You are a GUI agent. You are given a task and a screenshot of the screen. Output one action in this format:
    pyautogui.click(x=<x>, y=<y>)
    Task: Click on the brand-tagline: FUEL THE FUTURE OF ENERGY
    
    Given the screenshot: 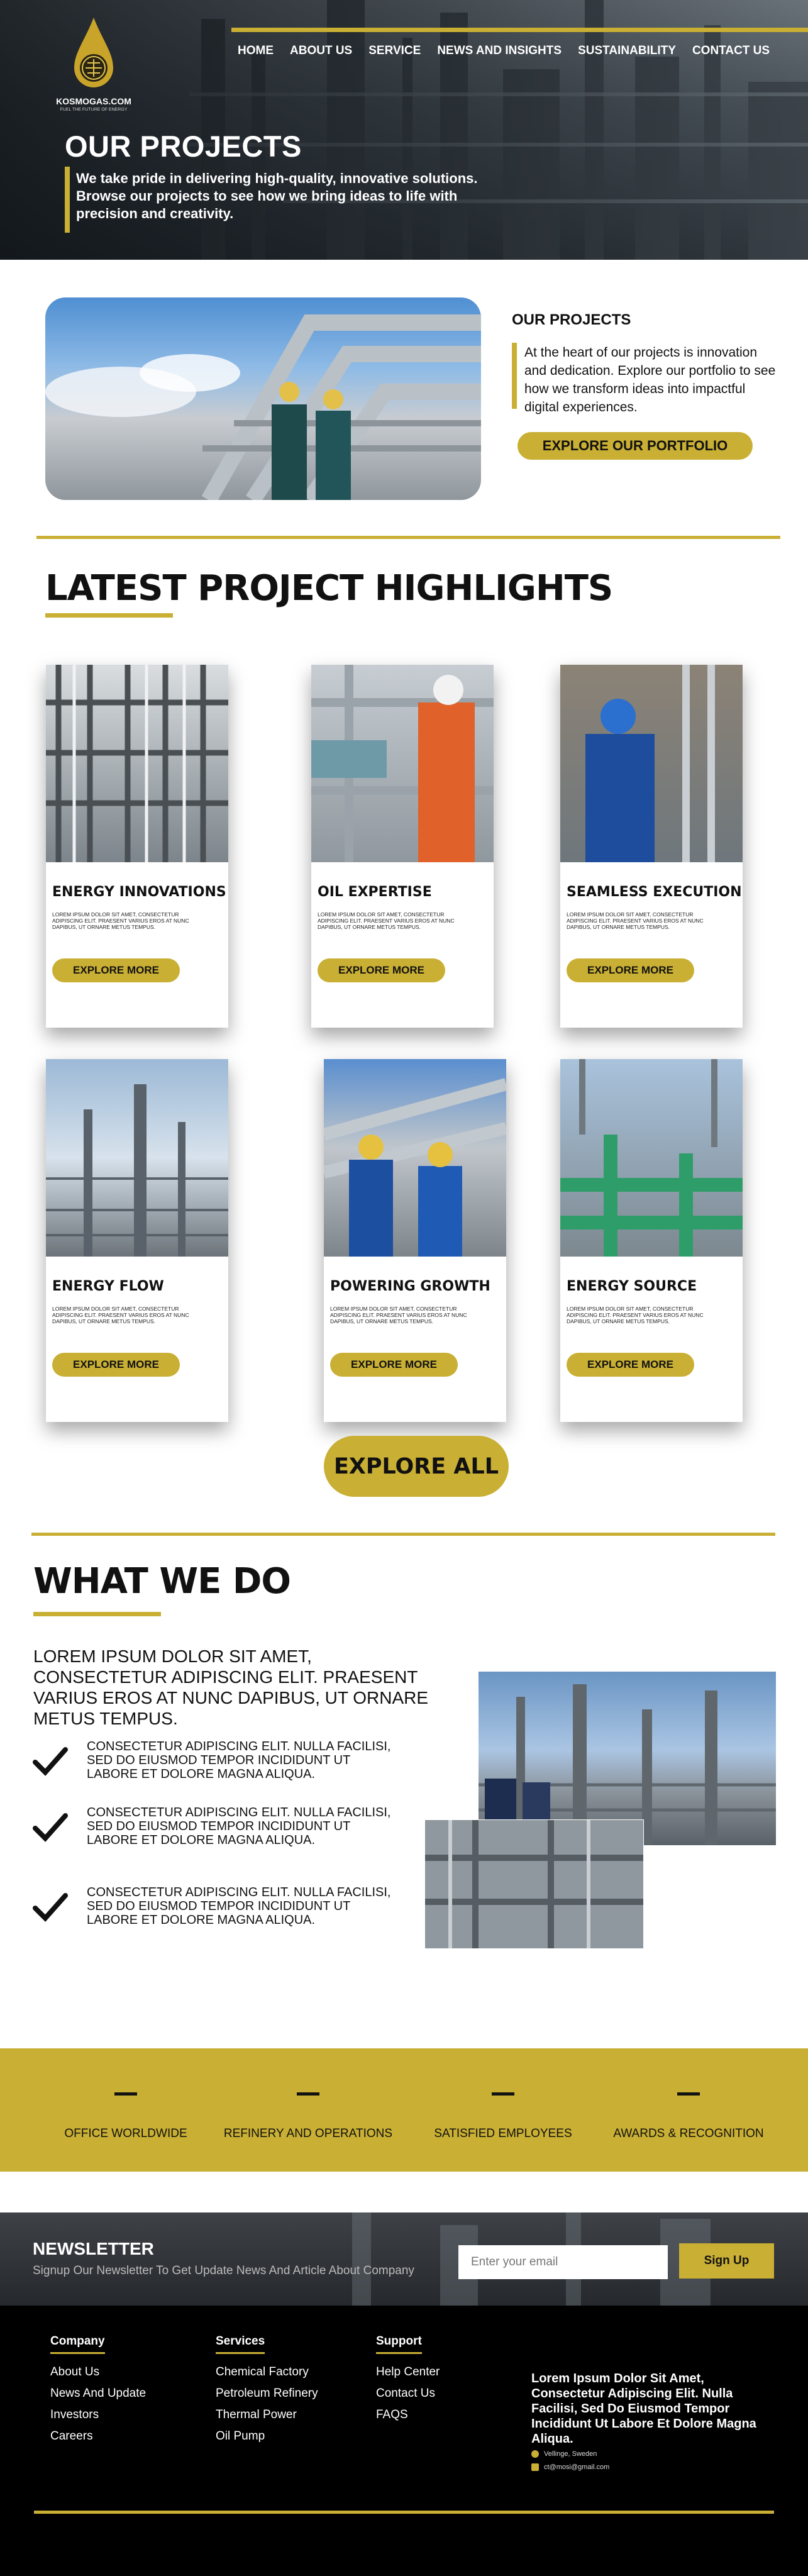 What is the action you would take?
    pyautogui.click(x=94, y=110)
    